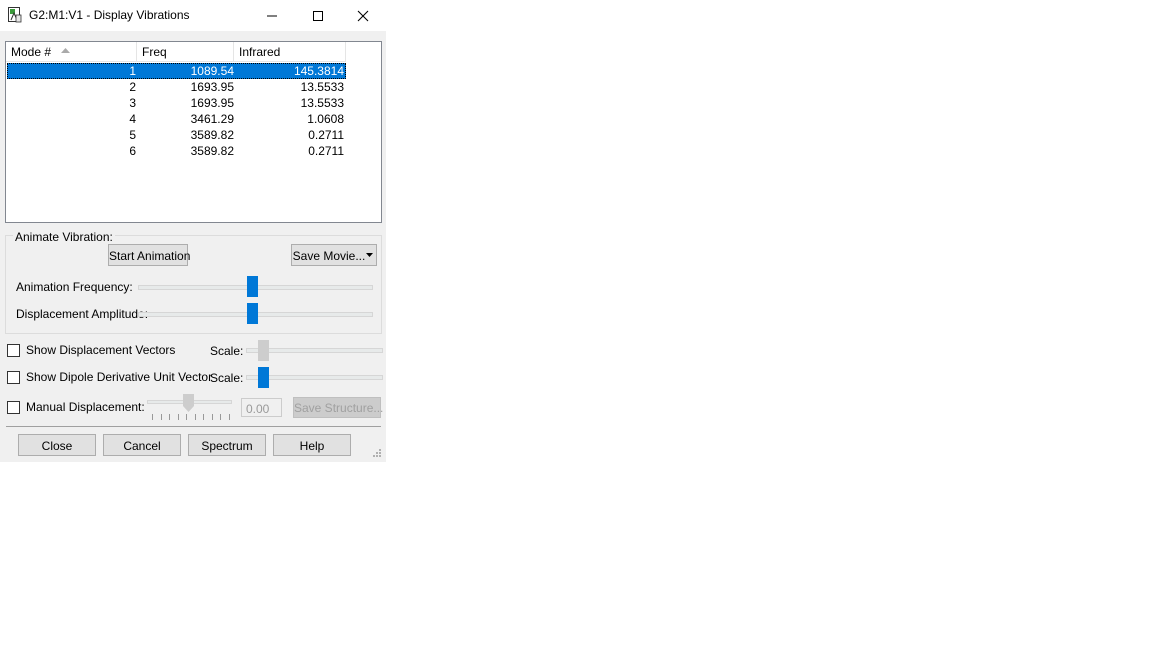 This screenshot has height=648, width=1152. Describe the element at coordinates (31, 52) in the screenshot. I see `column-label-mode: Mode #` at that location.